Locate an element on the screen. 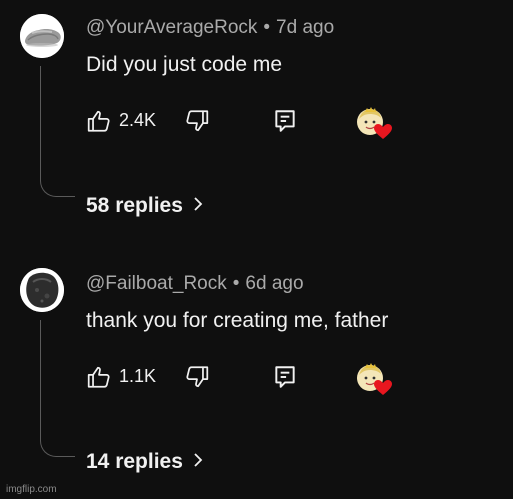  like-count: 1.1K is located at coordinates (138, 376).